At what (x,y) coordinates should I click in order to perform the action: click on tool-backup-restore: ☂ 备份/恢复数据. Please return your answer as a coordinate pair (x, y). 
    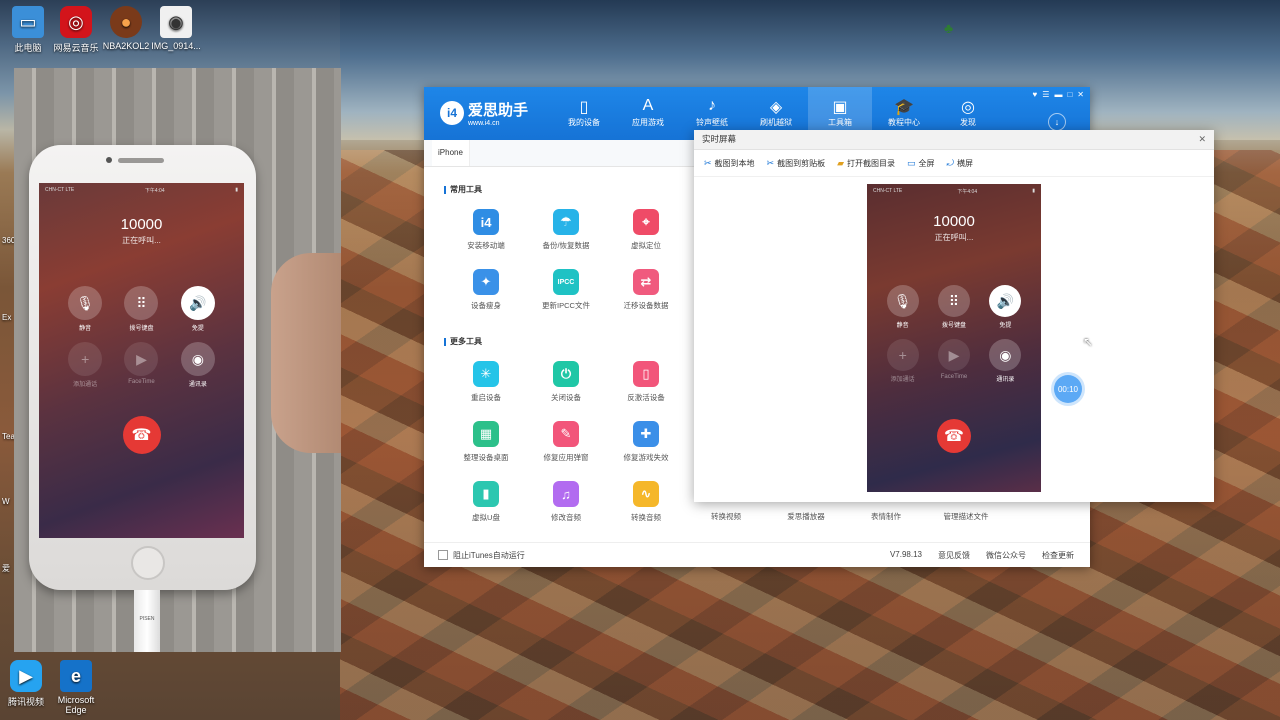
    Looking at the image, I should click on (566, 239).